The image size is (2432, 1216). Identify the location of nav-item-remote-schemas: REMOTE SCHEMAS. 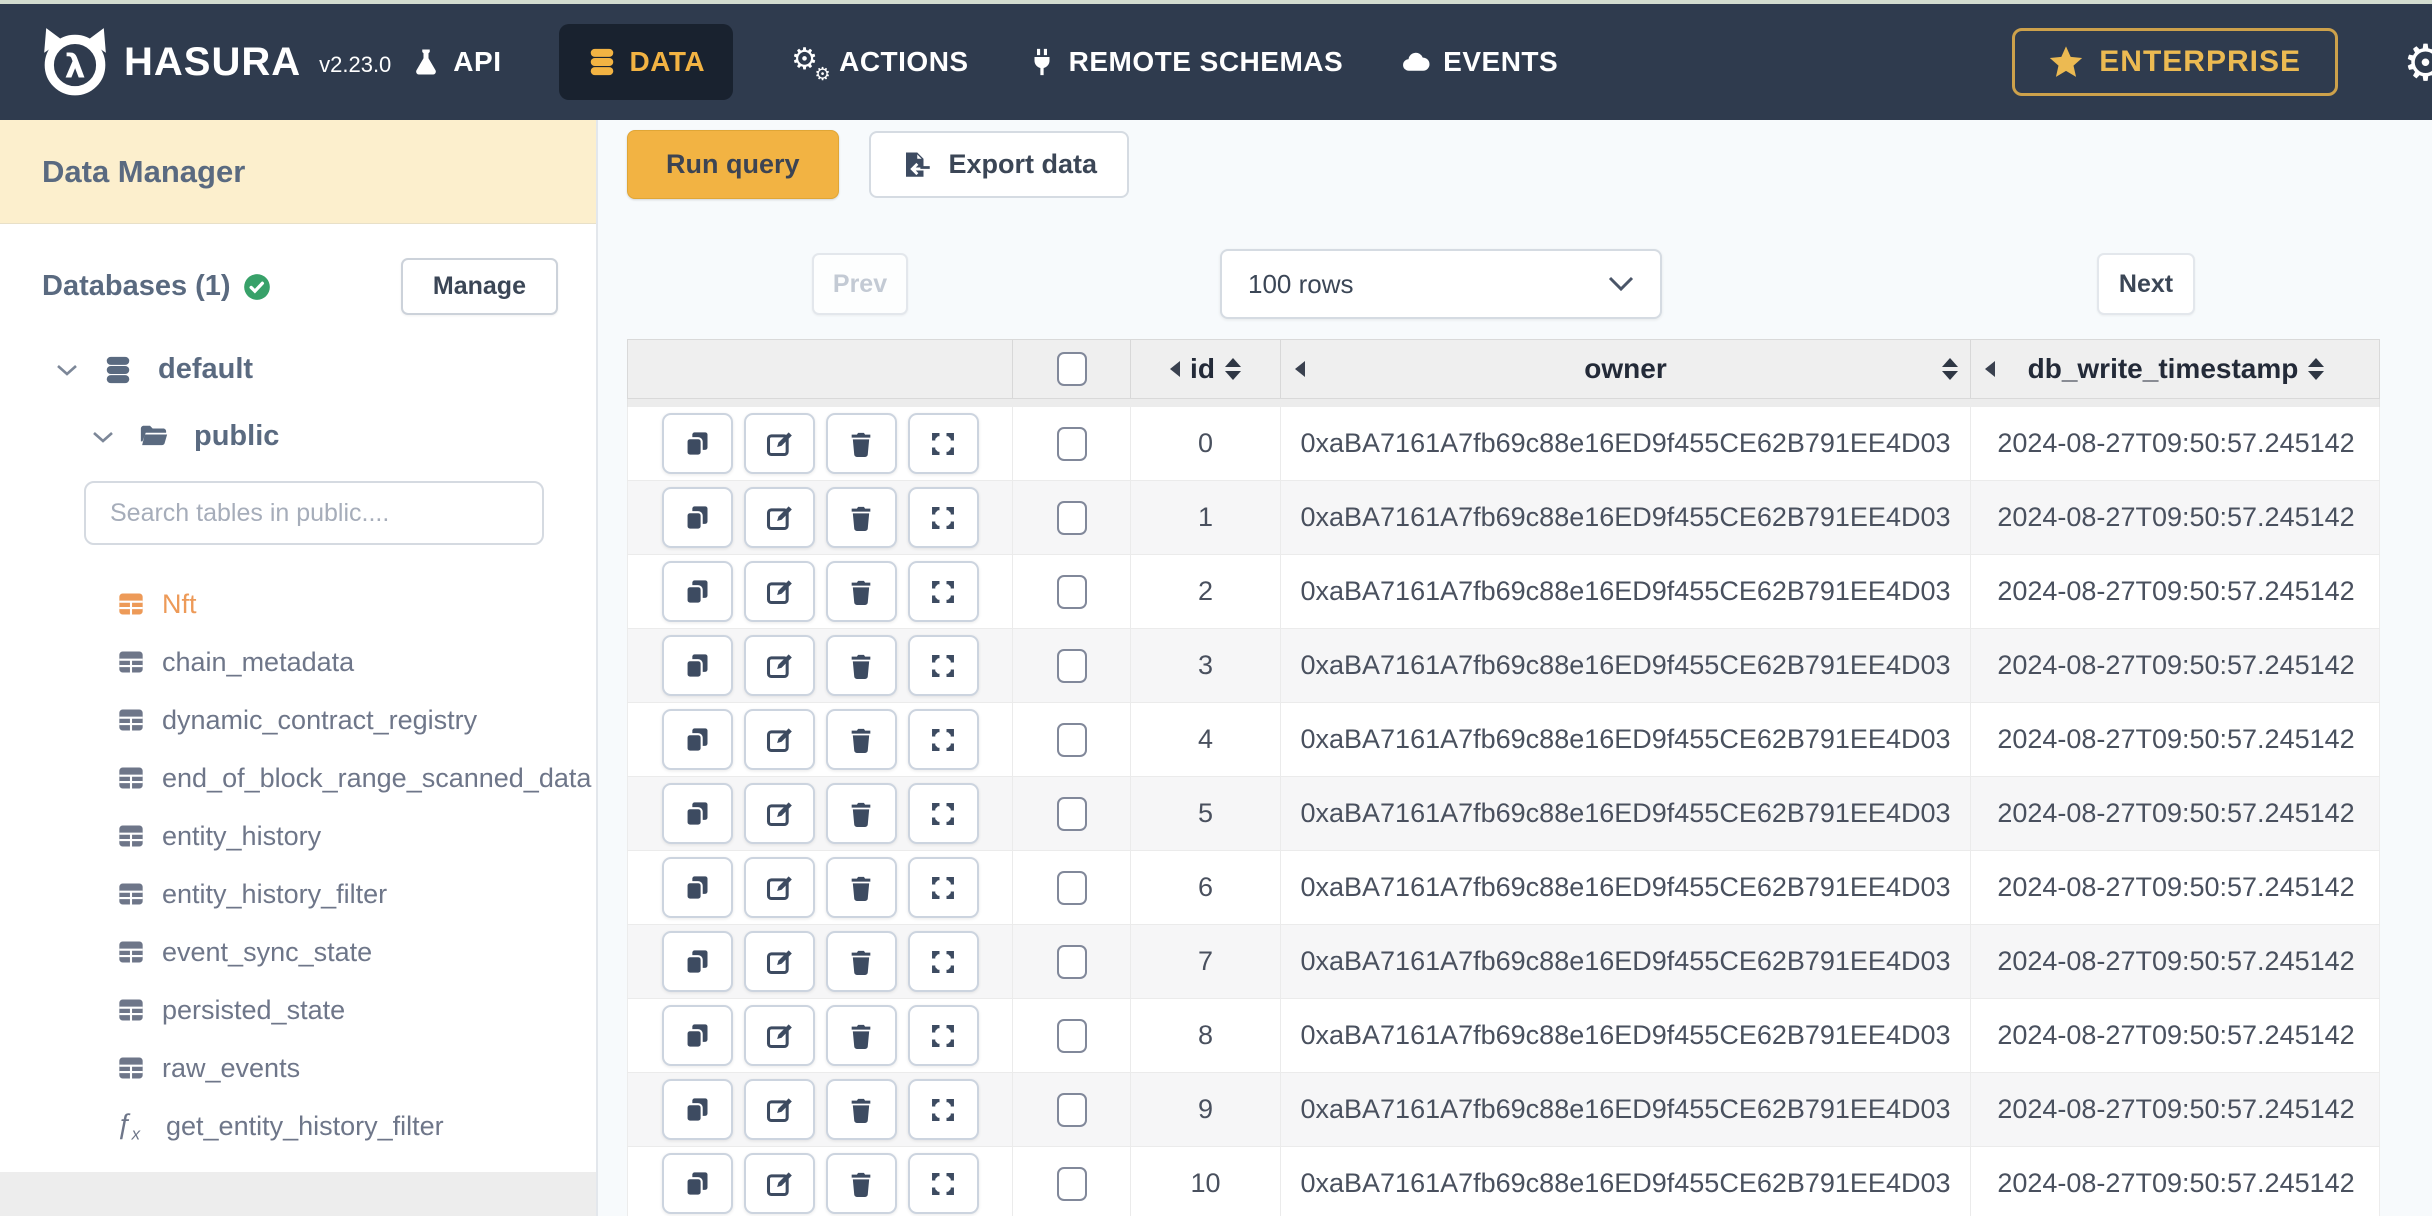
(1185, 62).